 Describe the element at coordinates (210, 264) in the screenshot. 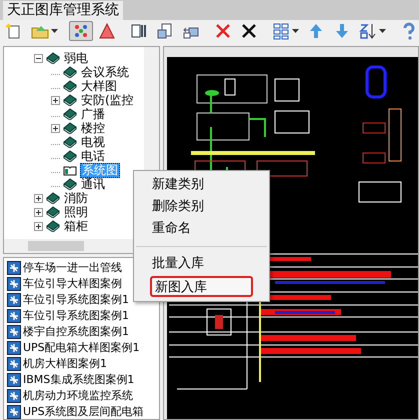

I see `menu-item: 批量入库` at that location.